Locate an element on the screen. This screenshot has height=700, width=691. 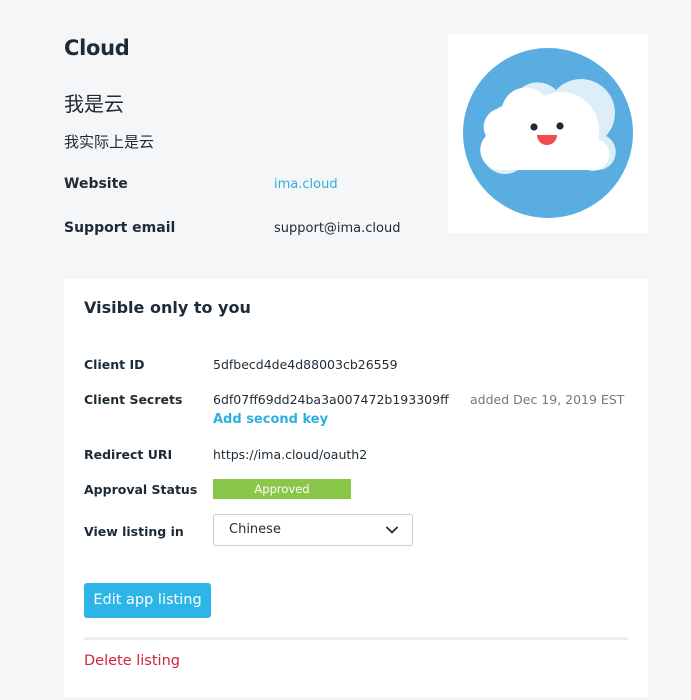
view-listing-label: View listing in is located at coordinates (134, 531).